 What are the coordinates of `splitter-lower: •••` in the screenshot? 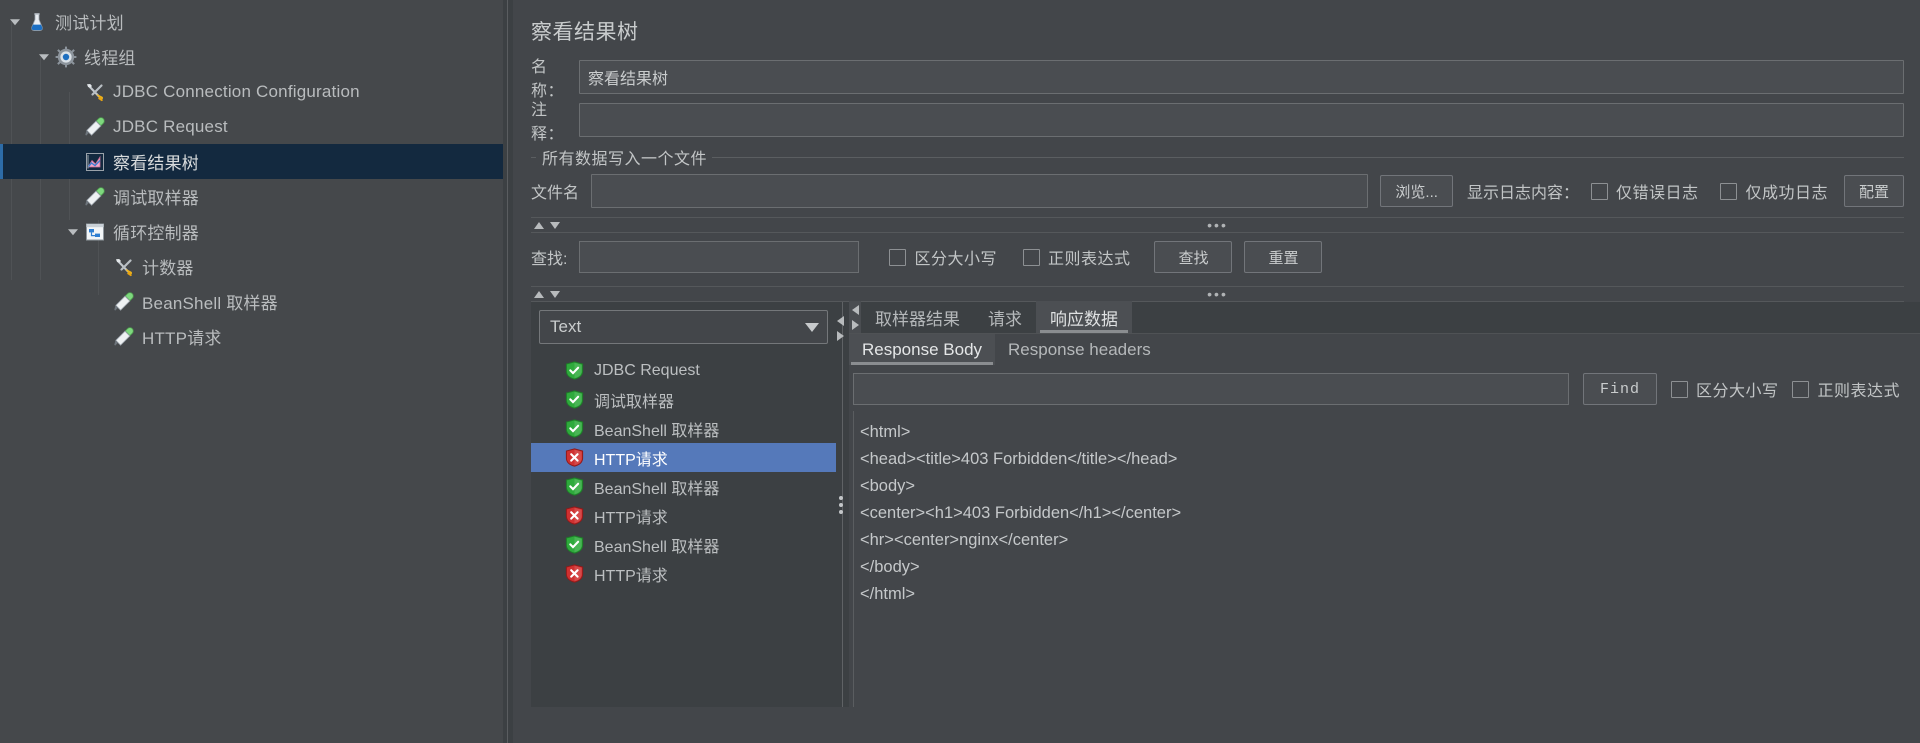 It's located at (1217, 294).